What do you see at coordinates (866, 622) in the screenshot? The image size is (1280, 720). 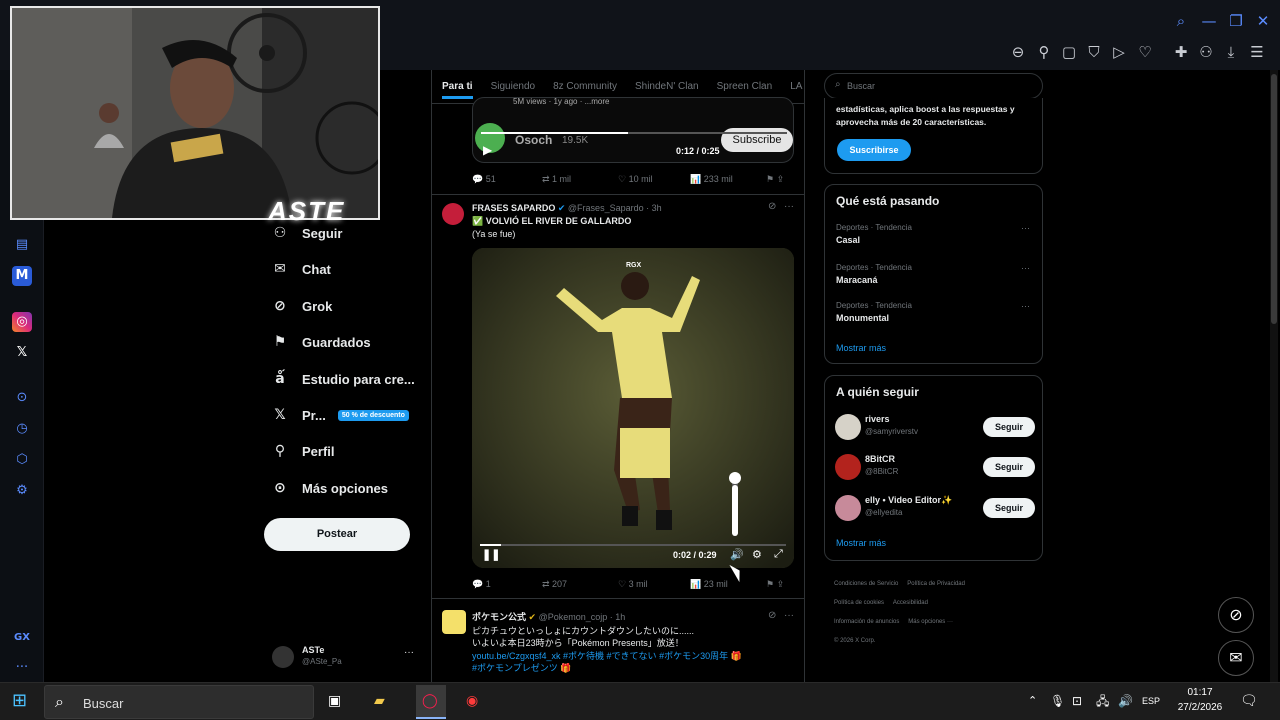 I see `footer-link: Información de anuncios` at bounding box center [866, 622].